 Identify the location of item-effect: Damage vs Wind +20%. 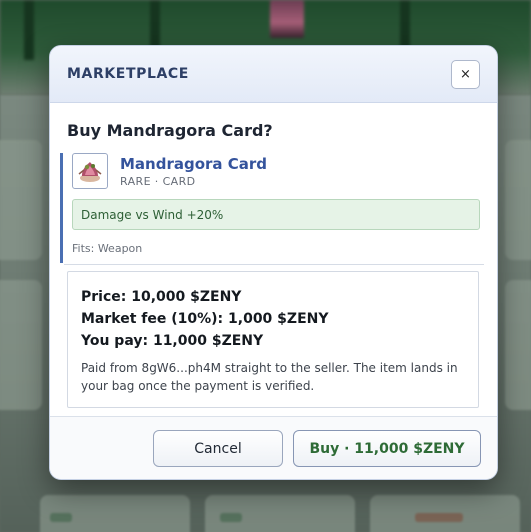
(276, 214).